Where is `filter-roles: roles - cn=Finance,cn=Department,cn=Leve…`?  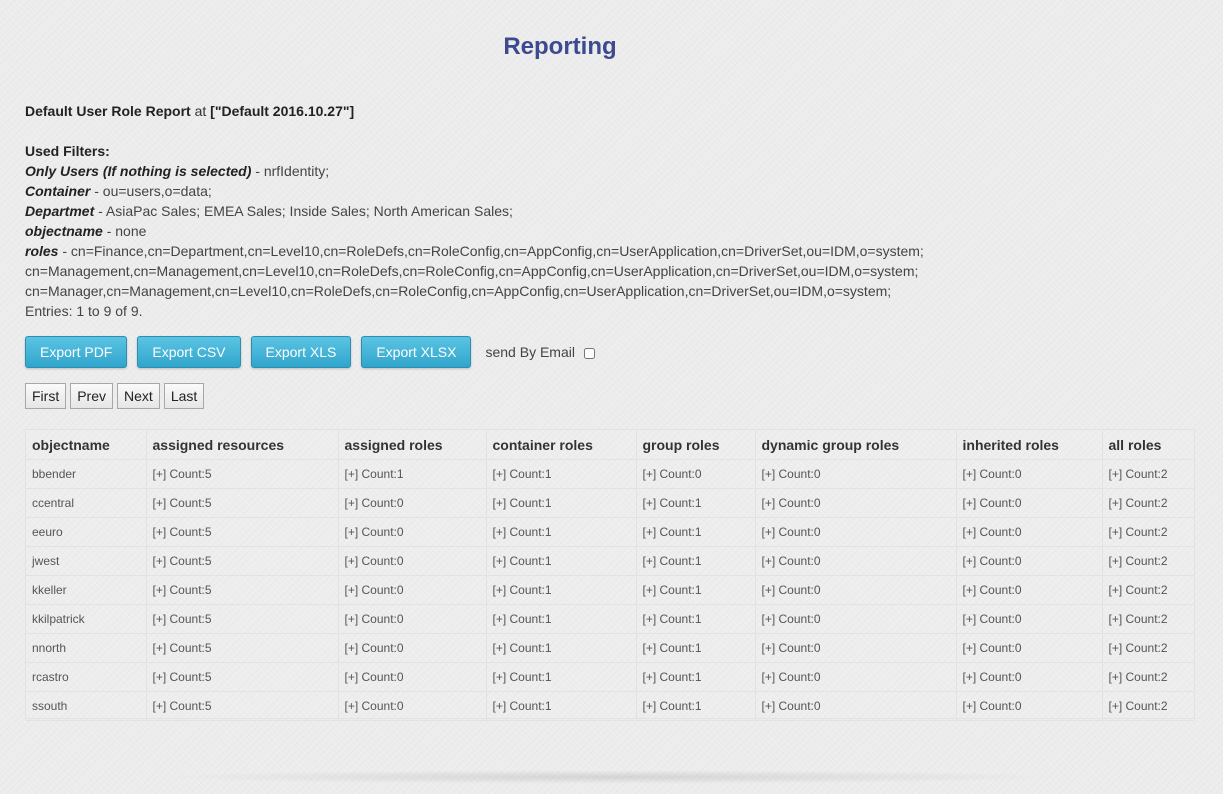
filter-roles: roles - cn=Finance,cn=Department,cn=Leve… is located at coordinates (474, 251).